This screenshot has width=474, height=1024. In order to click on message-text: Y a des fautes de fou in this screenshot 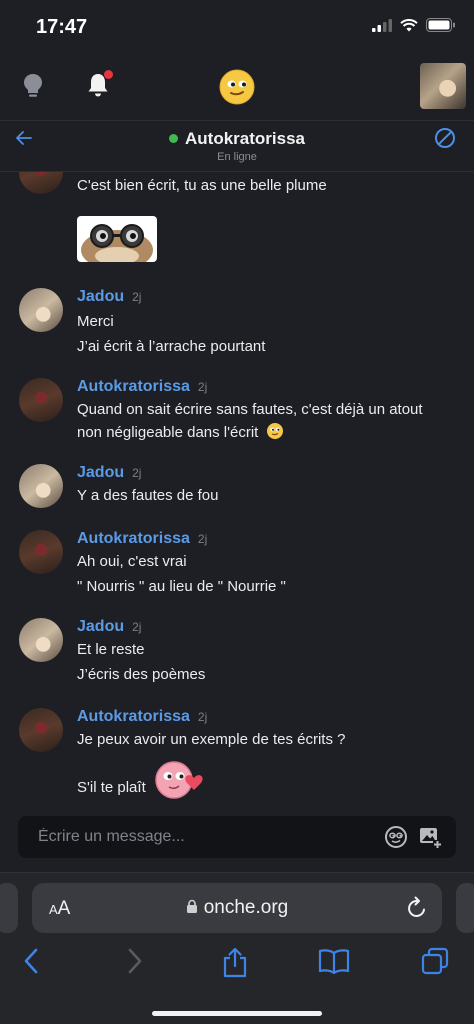, I will do `click(148, 495)`.